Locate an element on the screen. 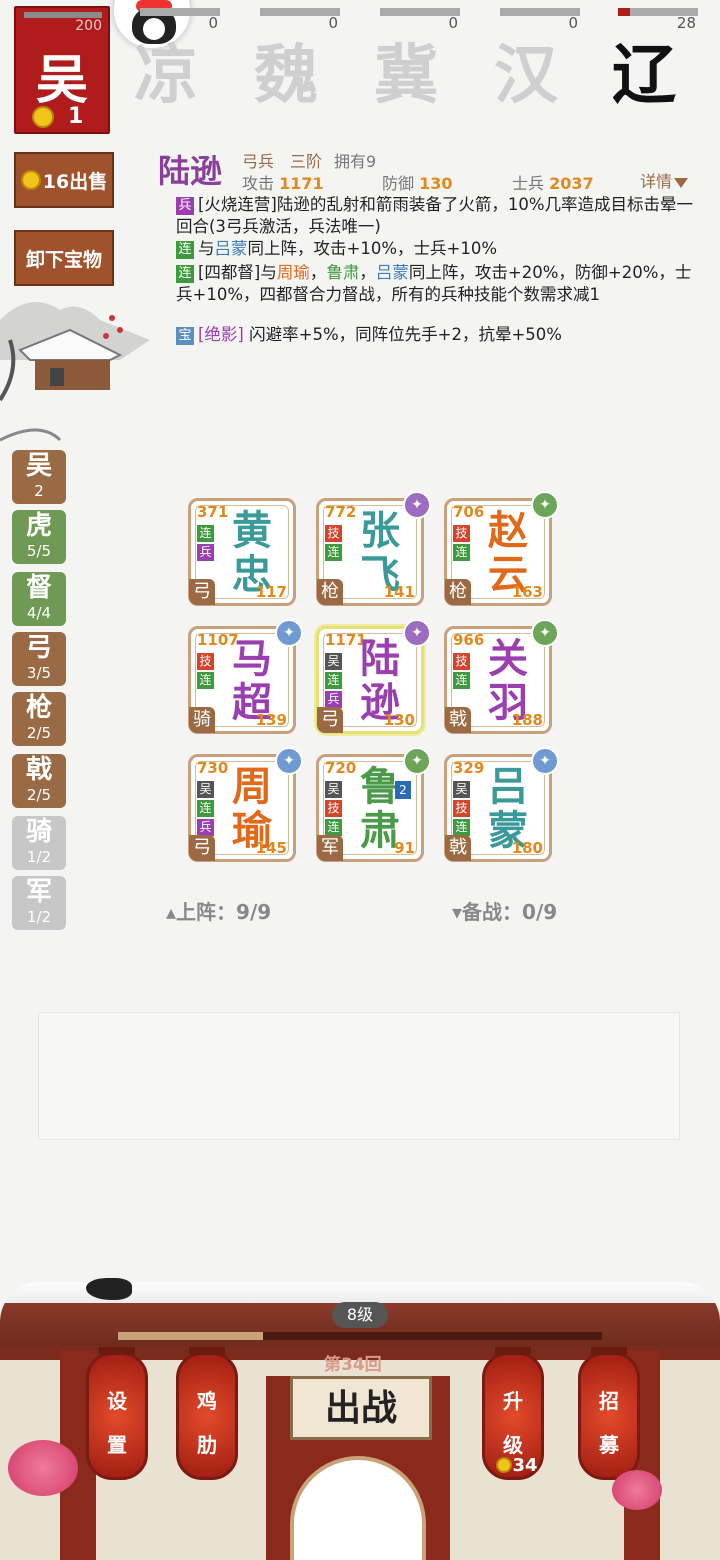 The image size is (720, 1560). recruit-label-2: 募 is located at coordinates (609, 1445).